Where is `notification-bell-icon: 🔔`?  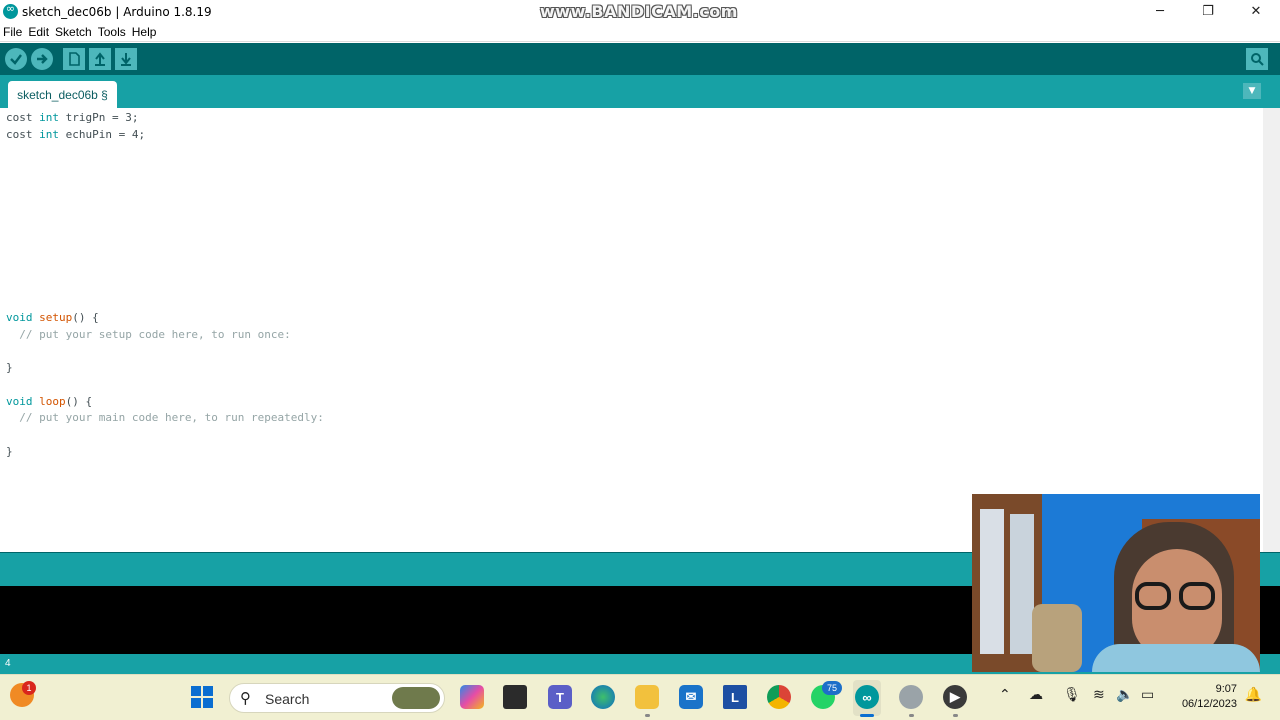 notification-bell-icon: 🔔 is located at coordinates (1253, 695).